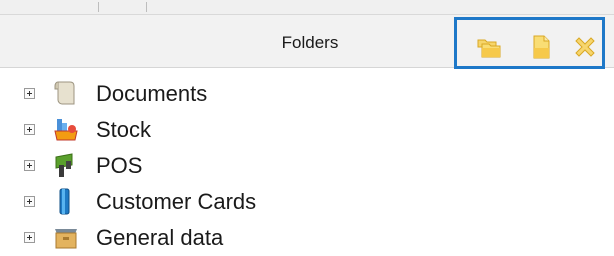 The width and height of the screenshot is (614, 256). I want to click on new-document-button, so click(541, 47).